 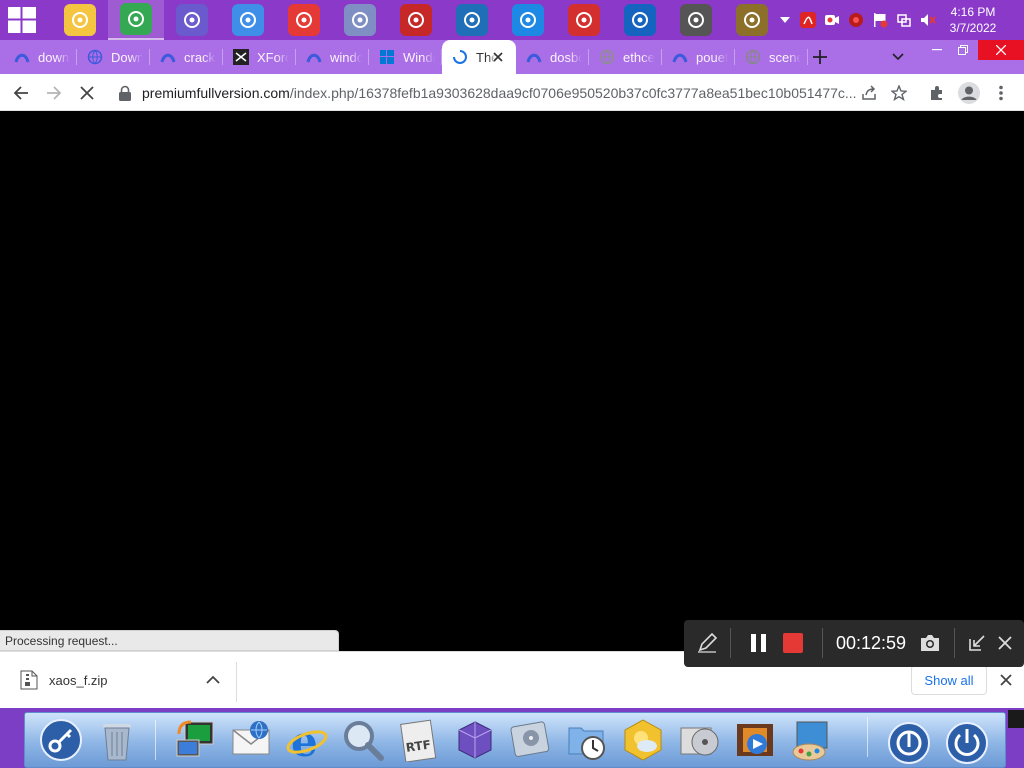 What do you see at coordinates (479, 57) in the screenshot?
I see `browser-tab: The` at bounding box center [479, 57].